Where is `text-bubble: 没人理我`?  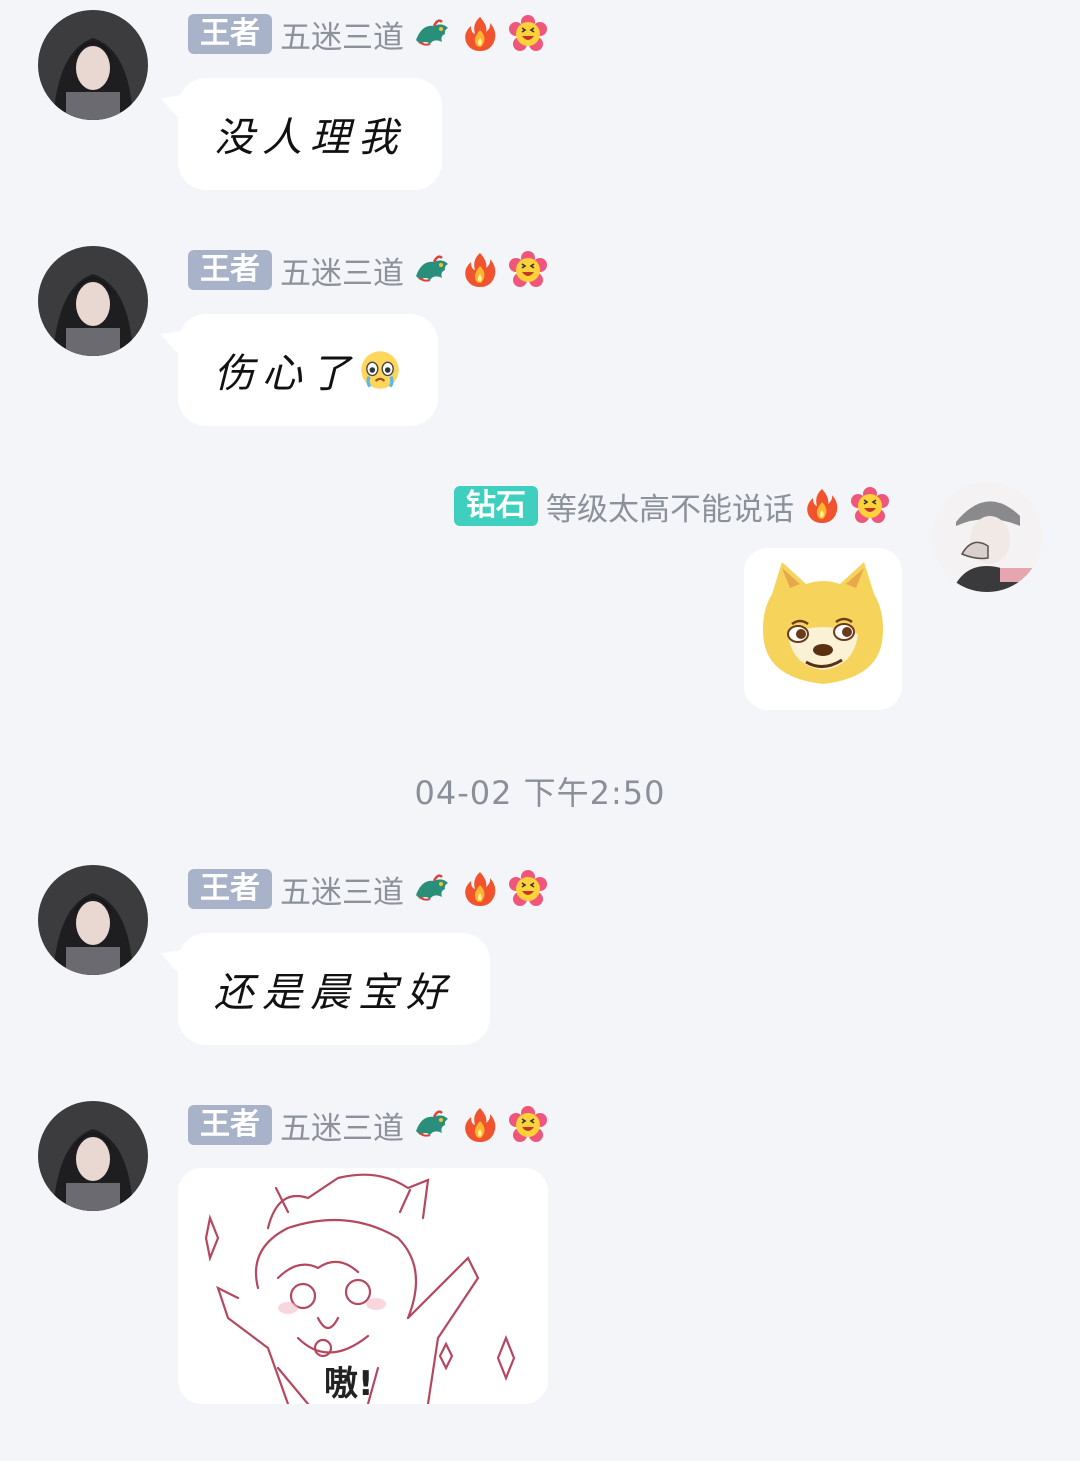 text-bubble: 没人理我 is located at coordinates (310, 134).